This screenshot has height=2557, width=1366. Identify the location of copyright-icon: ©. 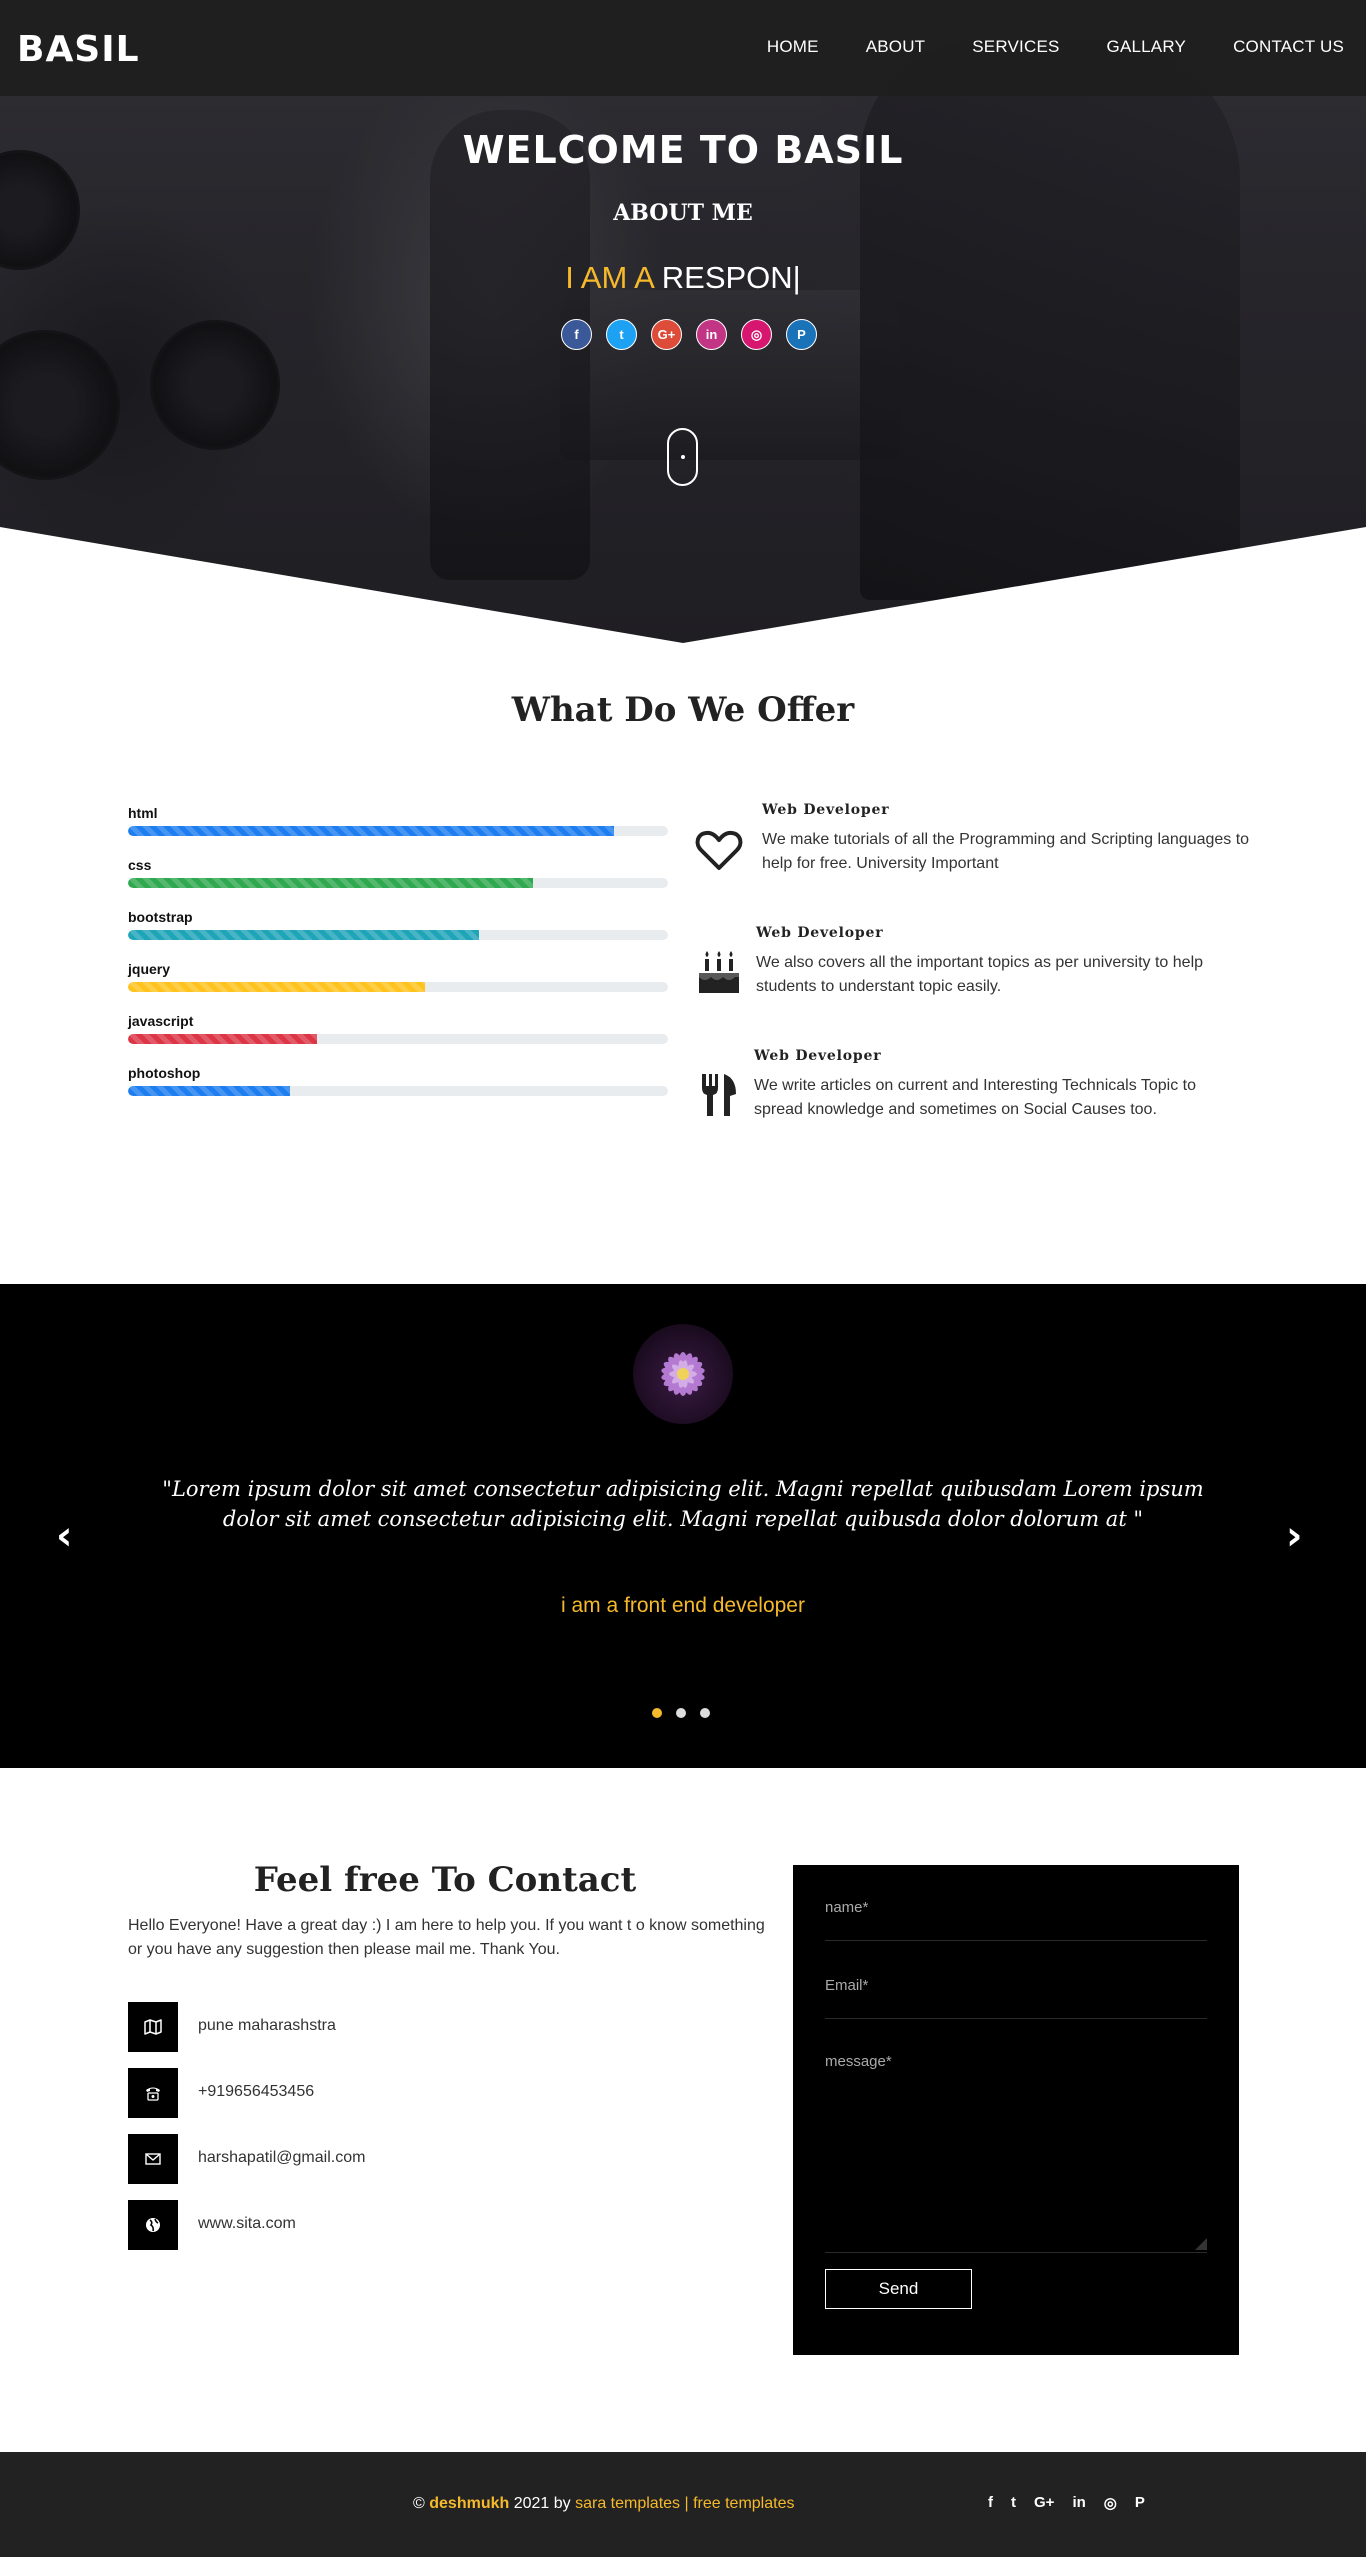
(419, 2503).